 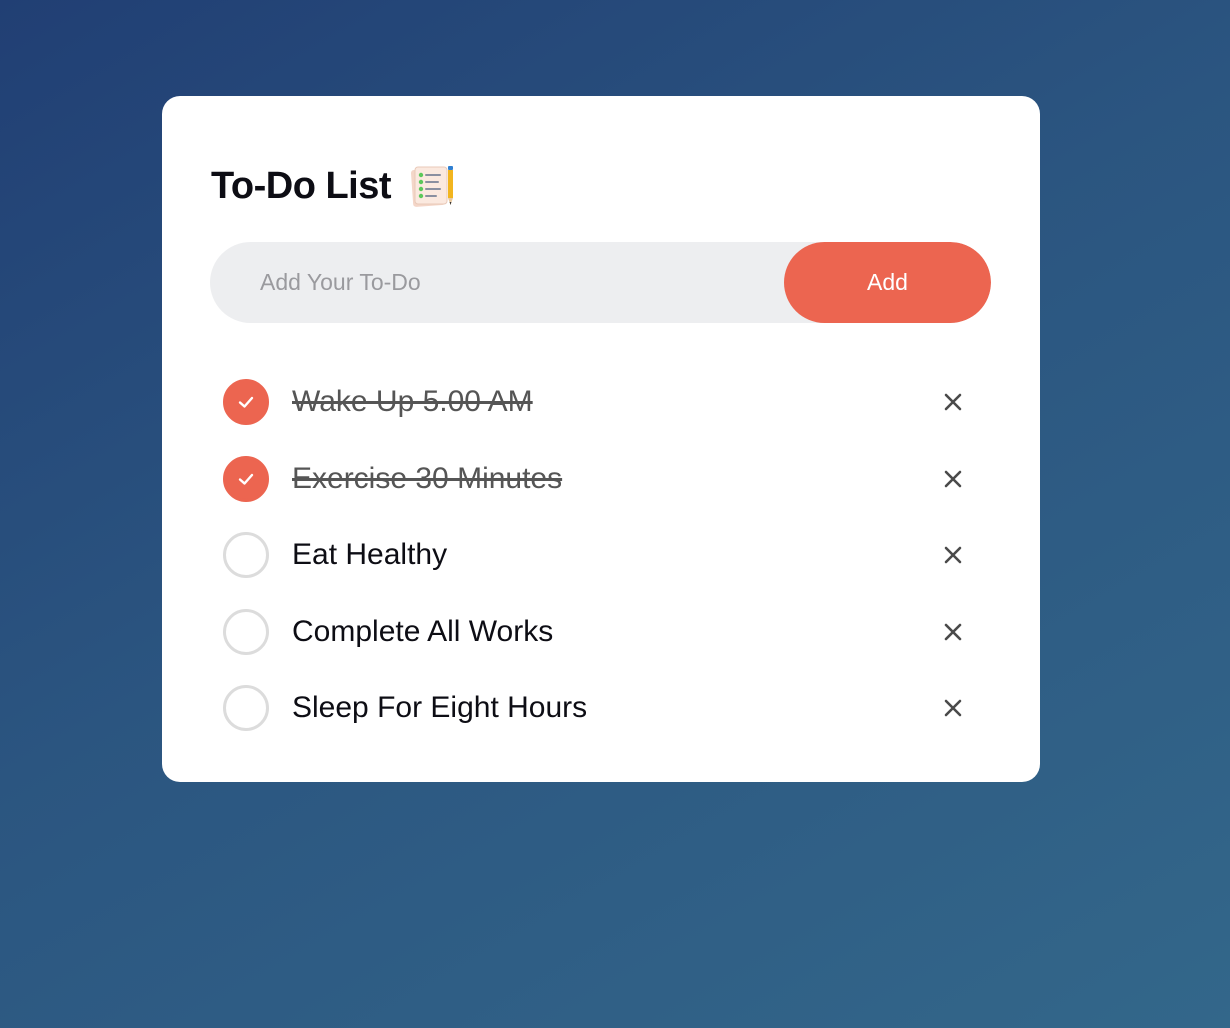 What do you see at coordinates (370, 555) in the screenshot?
I see `todo-text: Eat Healthy` at bounding box center [370, 555].